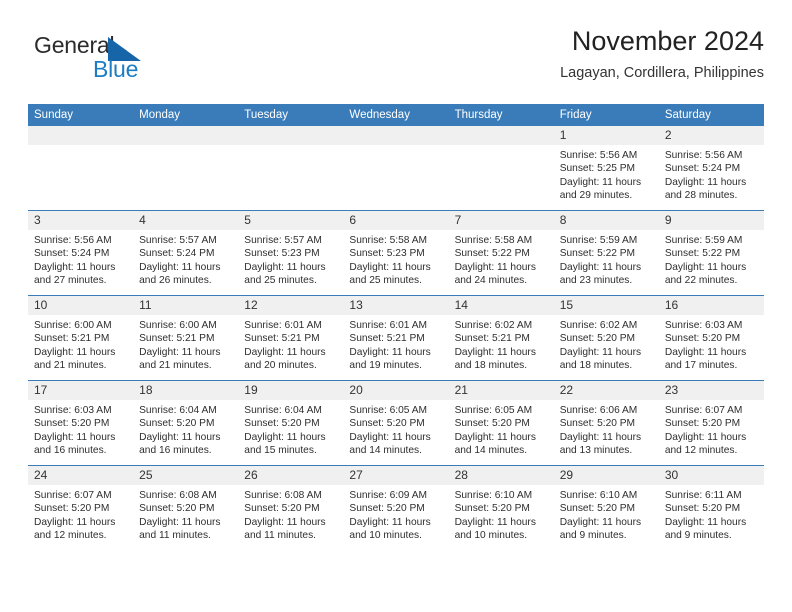 The image size is (792, 612). I want to click on sun-info-line: Sunrise: 6:01 AM, so click(283, 325).